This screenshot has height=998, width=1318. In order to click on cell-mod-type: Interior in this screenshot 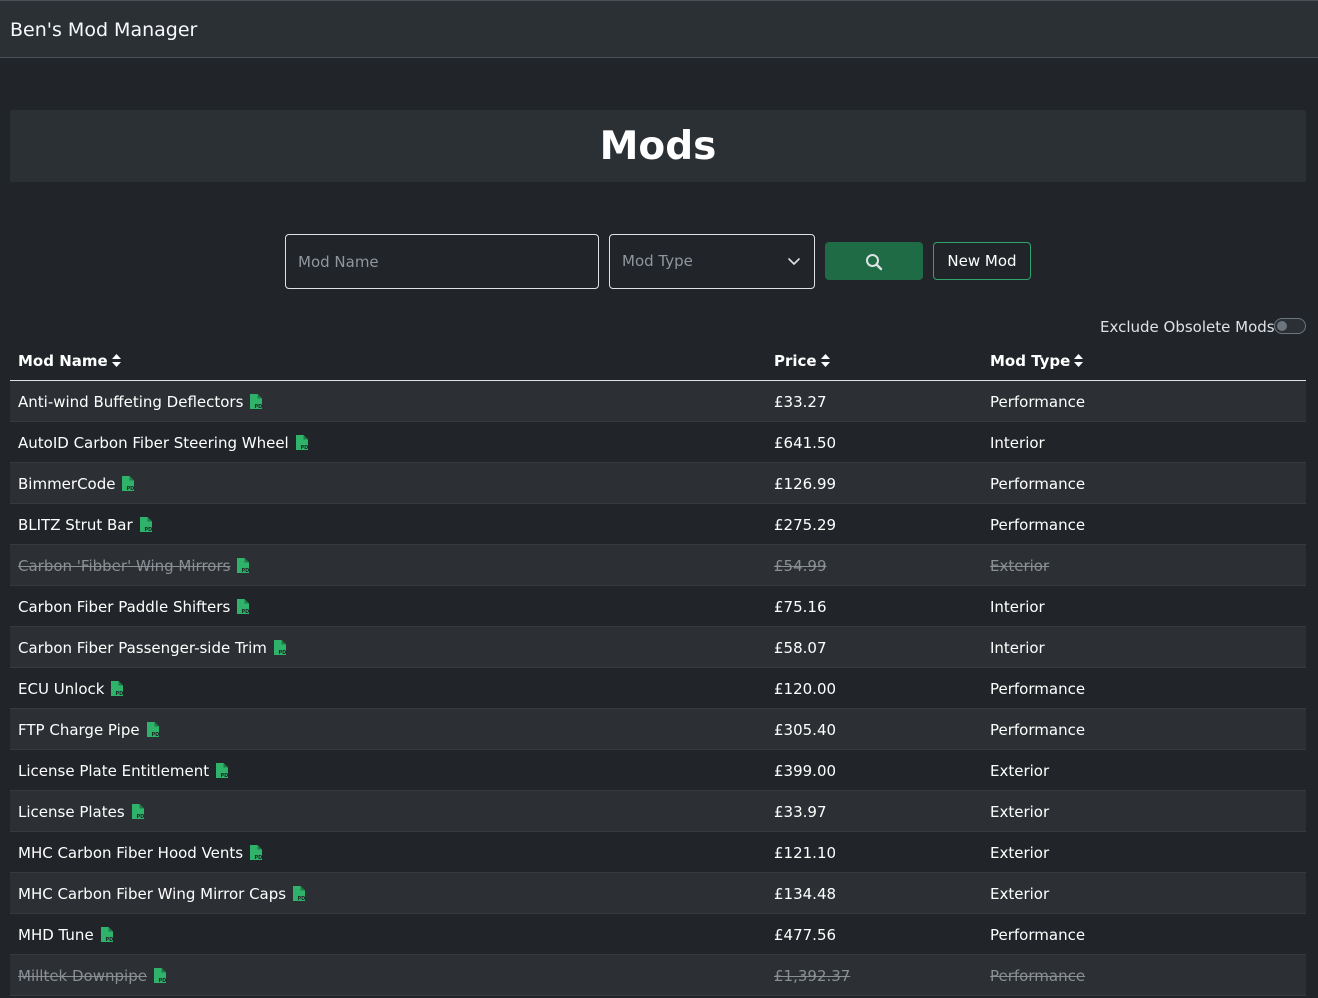, I will do `click(1017, 648)`.